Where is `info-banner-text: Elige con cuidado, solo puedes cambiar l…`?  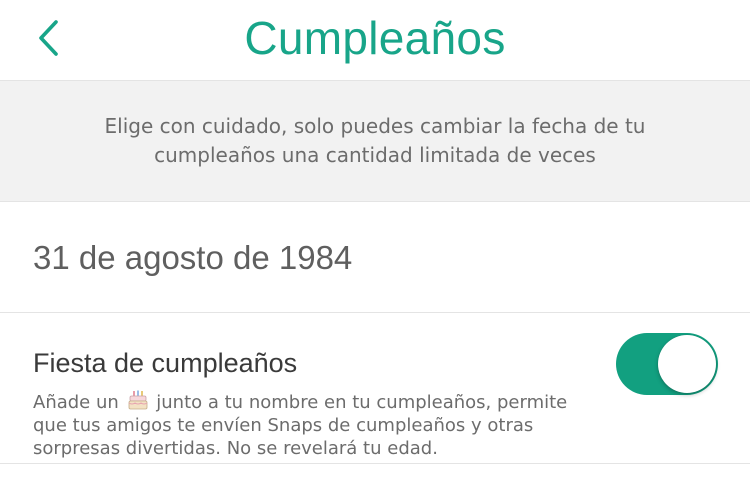 info-banner-text: Elige con cuidado, solo puedes cambiar l… is located at coordinates (375, 140).